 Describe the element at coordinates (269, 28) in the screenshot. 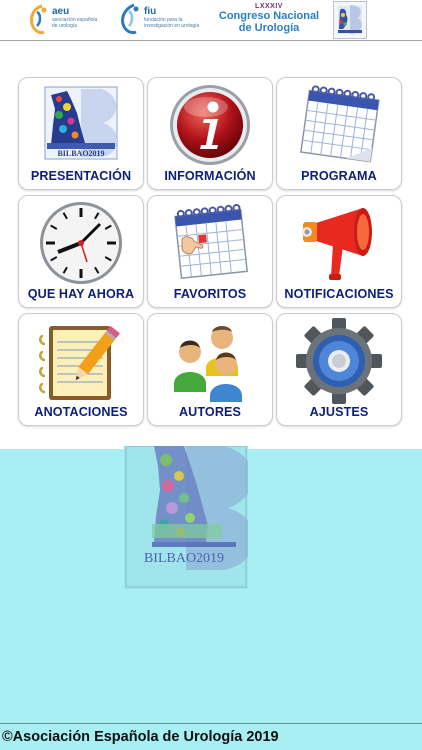

I see `congress-title-line2: de Urología` at that location.